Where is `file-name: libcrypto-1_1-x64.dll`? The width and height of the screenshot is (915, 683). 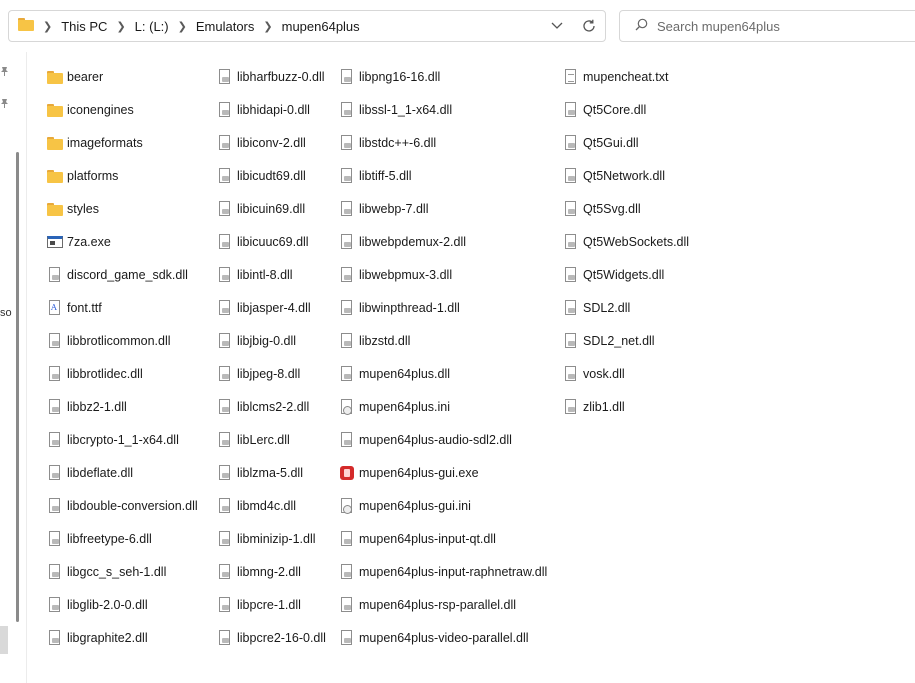
file-name: libcrypto-1_1-x64.dll is located at coordinates (123, 440).